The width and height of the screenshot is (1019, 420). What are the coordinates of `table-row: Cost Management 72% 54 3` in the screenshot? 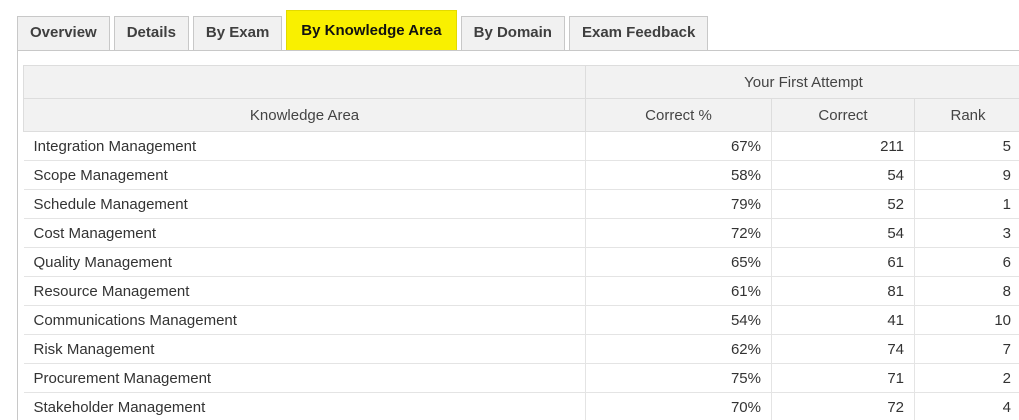 It's located at (521, 233).